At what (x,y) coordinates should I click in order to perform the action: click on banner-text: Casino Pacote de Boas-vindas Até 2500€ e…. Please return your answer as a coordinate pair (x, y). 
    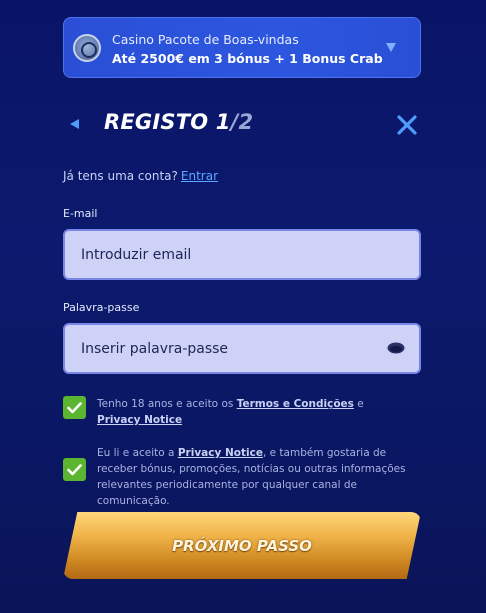
    Looking at the image, I should click on (247, 49).